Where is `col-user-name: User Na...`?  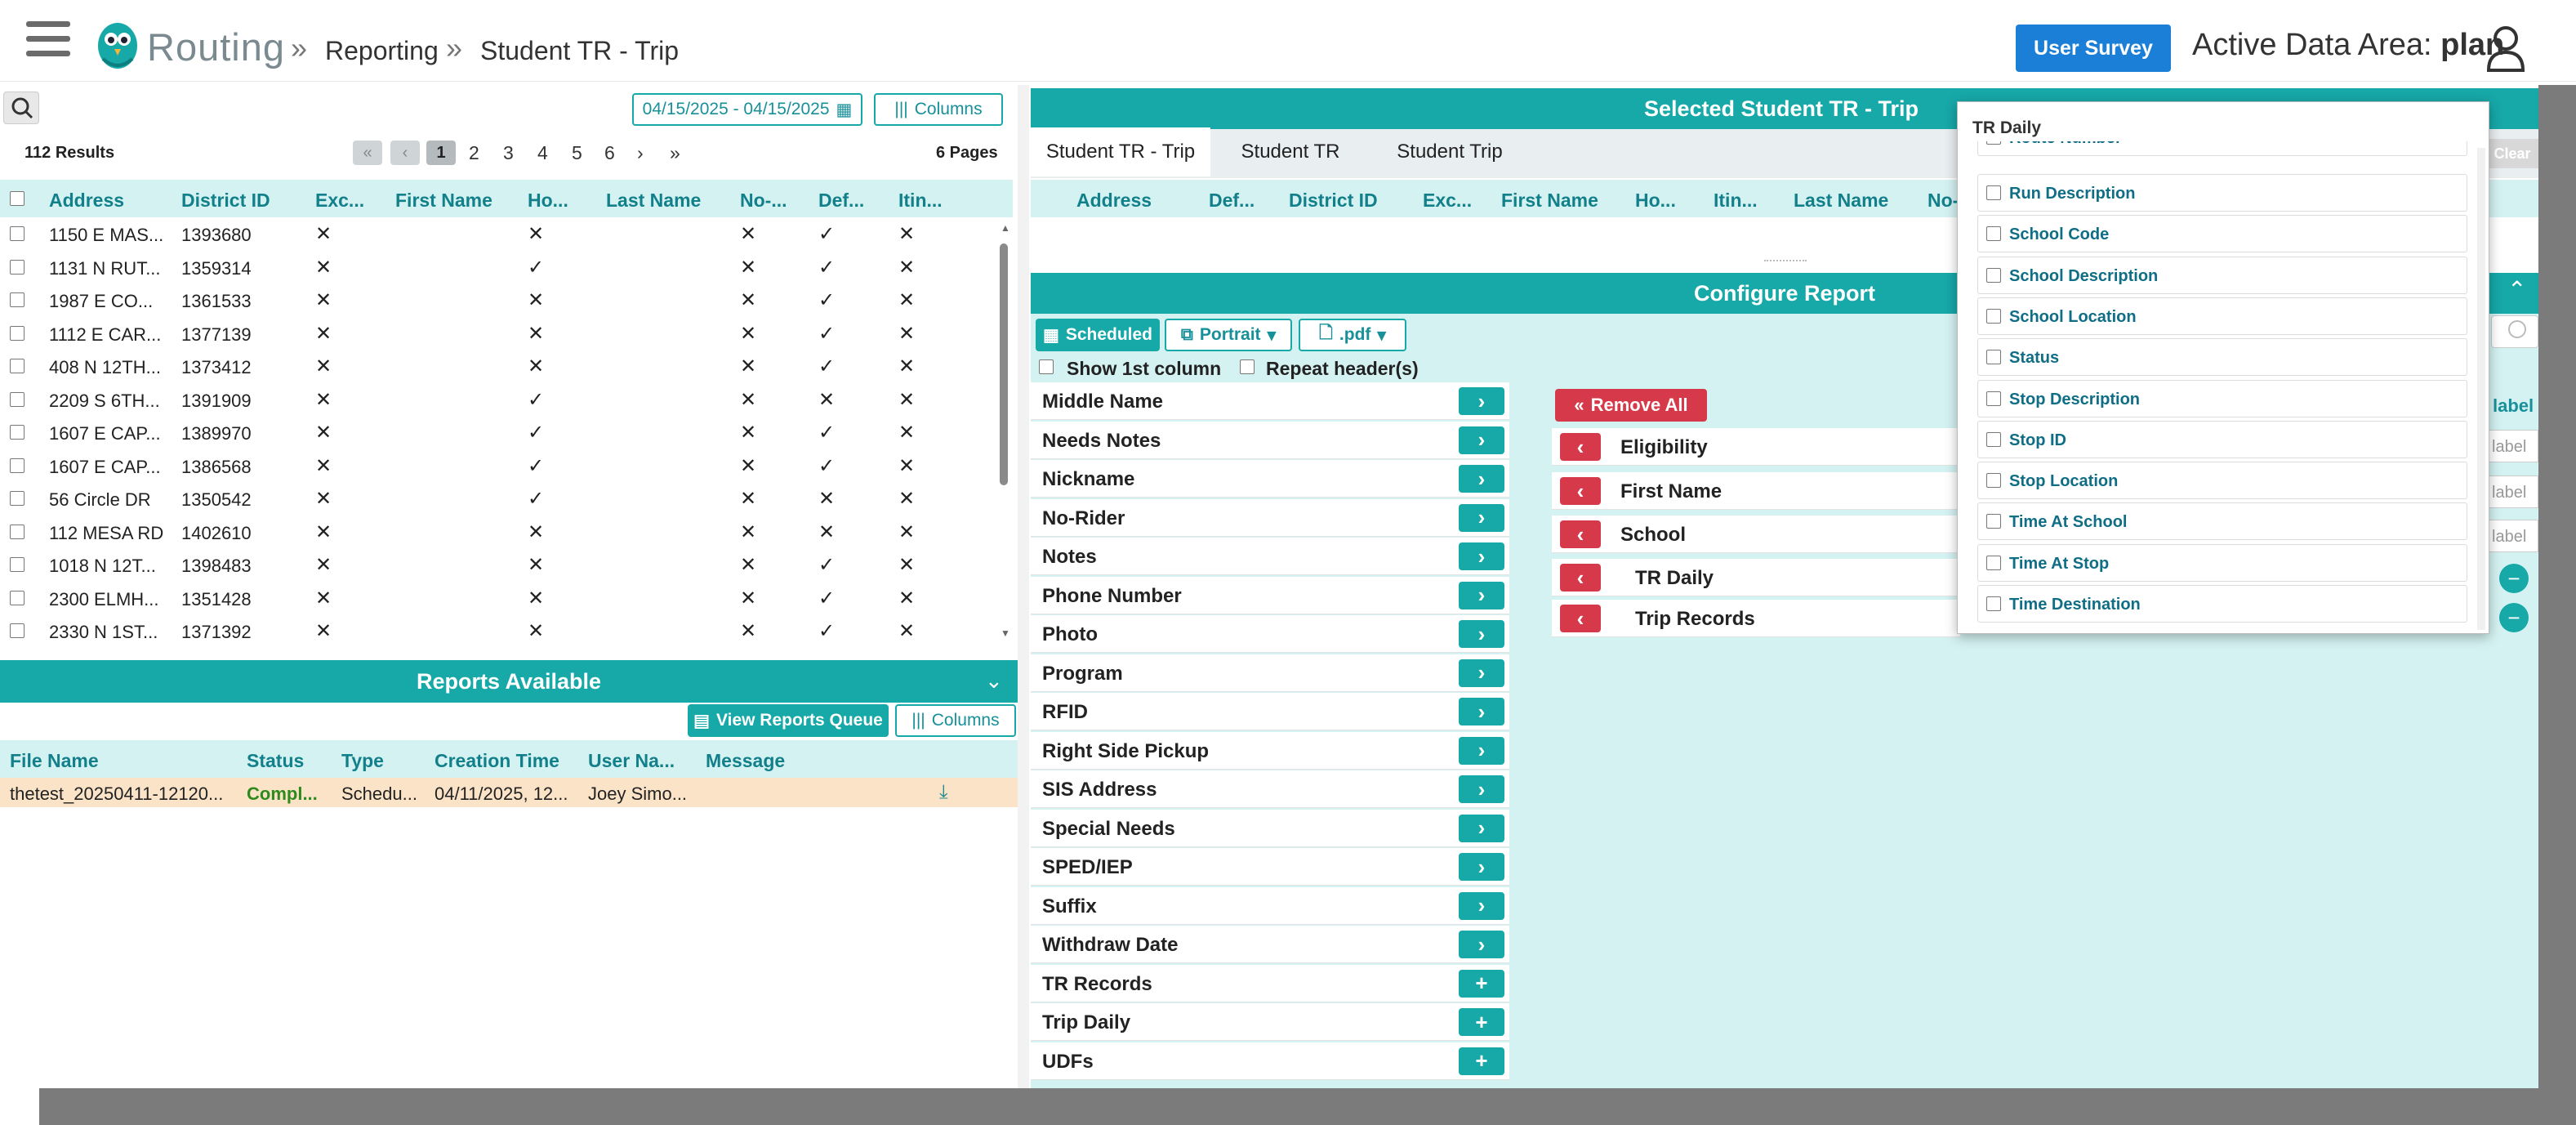
col-user-name: User Na... is located at coordinates (631, 761).